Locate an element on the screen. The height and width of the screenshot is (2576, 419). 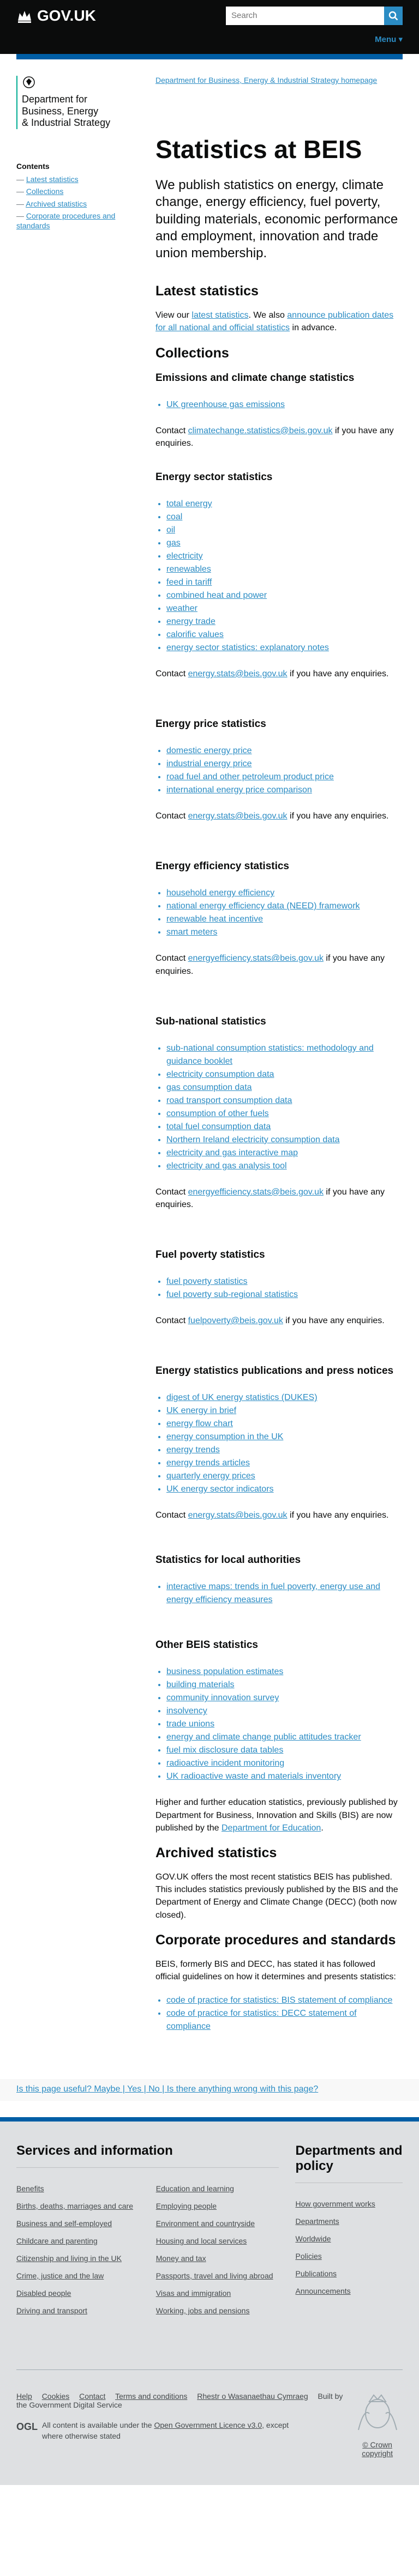
collection-link: calorific values is located at coordinates (195, 635).